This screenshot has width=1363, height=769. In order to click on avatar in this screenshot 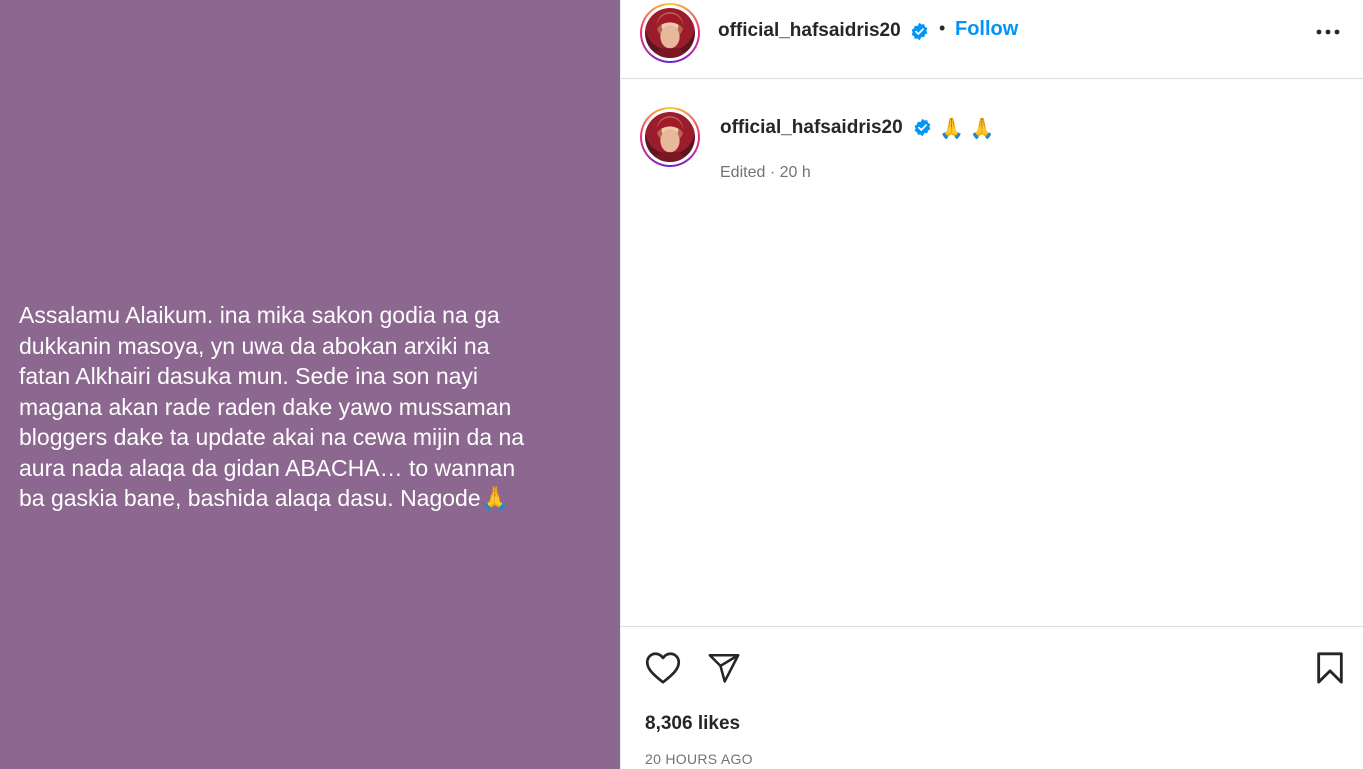, I will do `click(670, 33)`.